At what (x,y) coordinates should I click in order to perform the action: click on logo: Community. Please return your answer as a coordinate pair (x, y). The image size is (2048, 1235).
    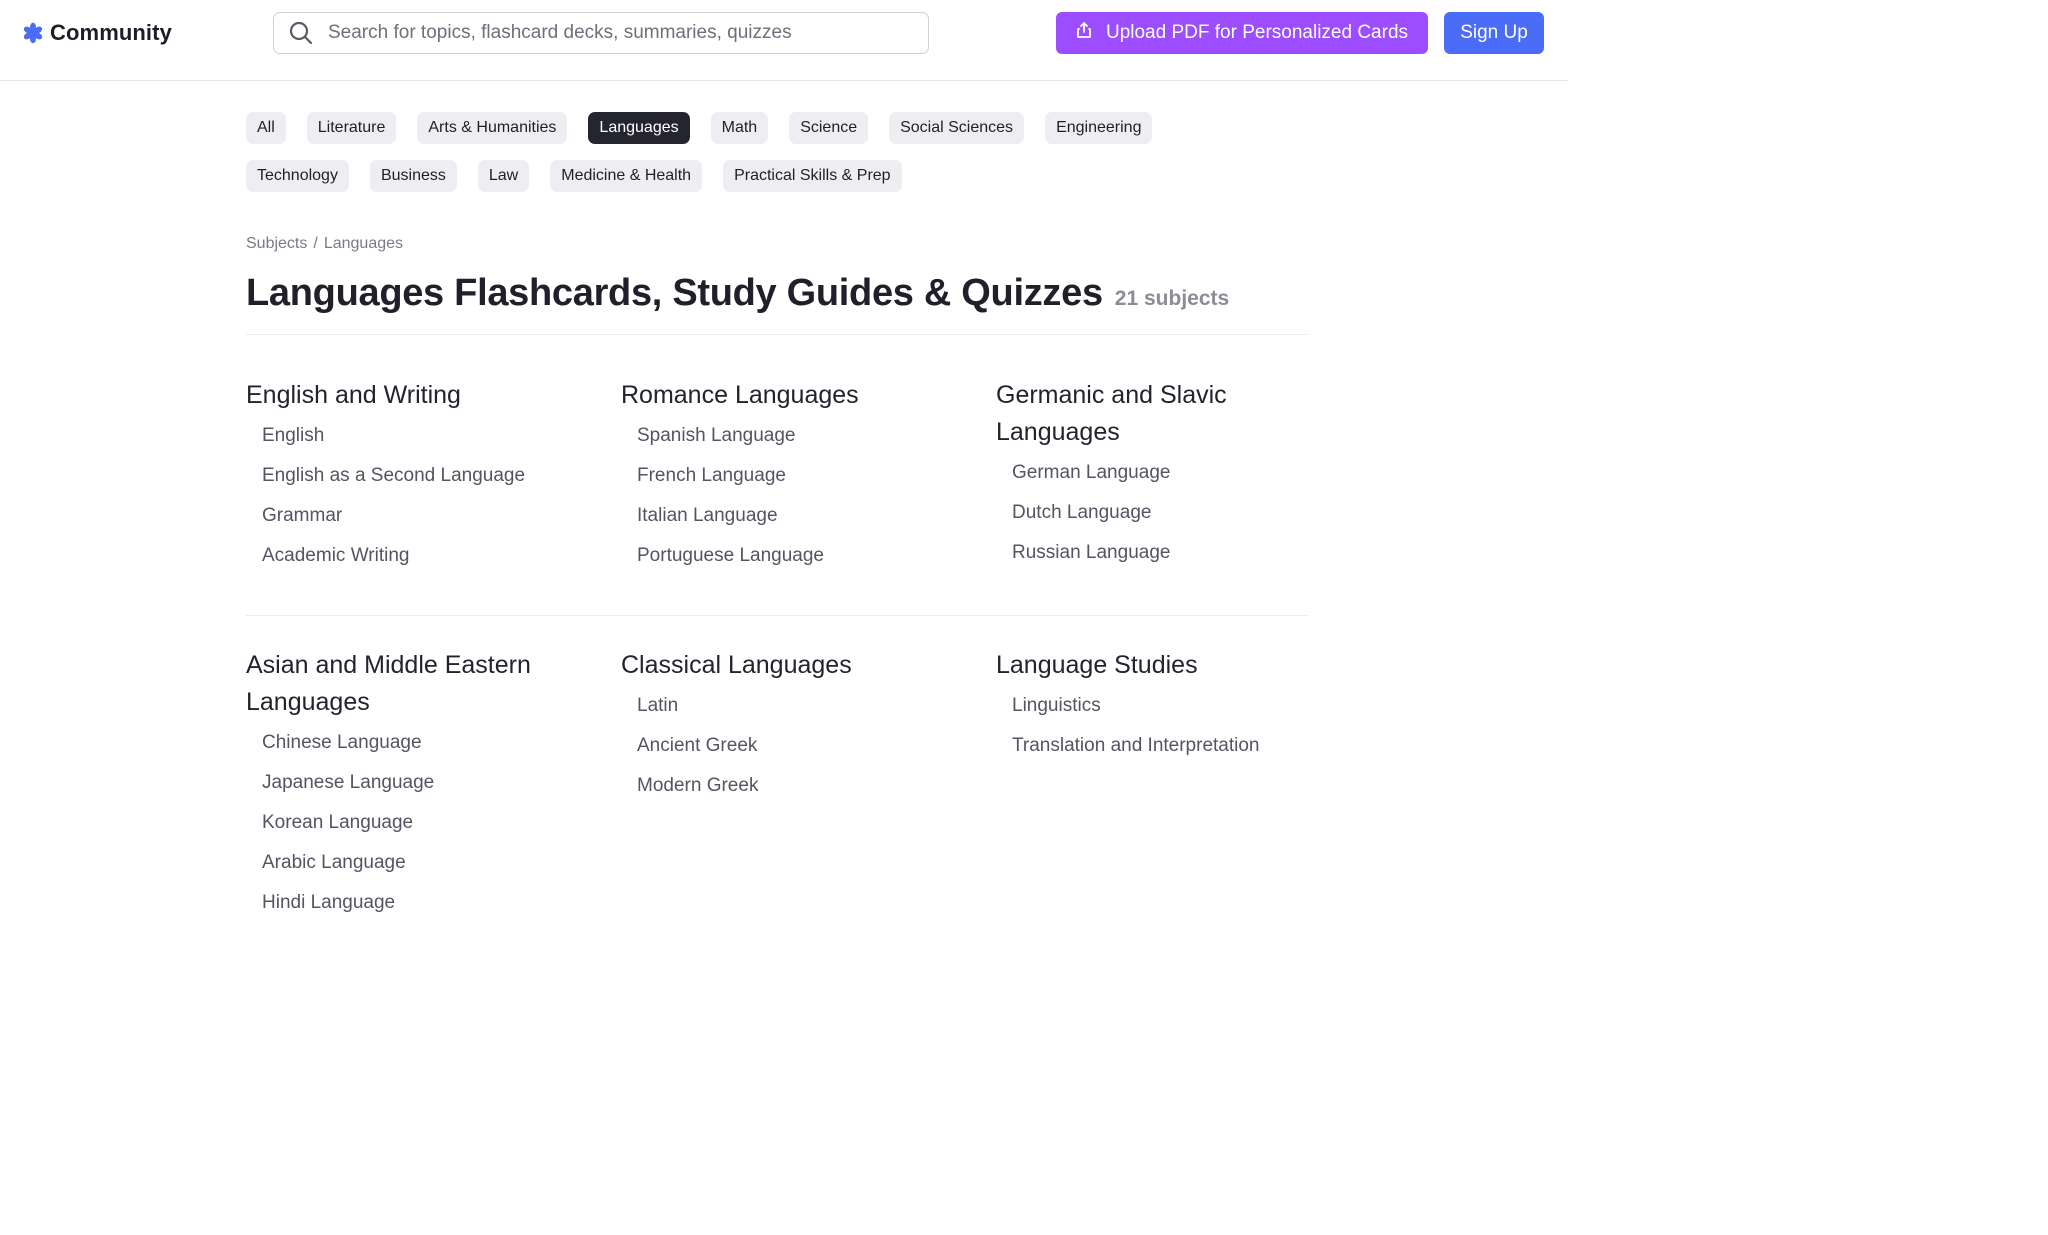
    Looking at the image, I should click on (97, 33).